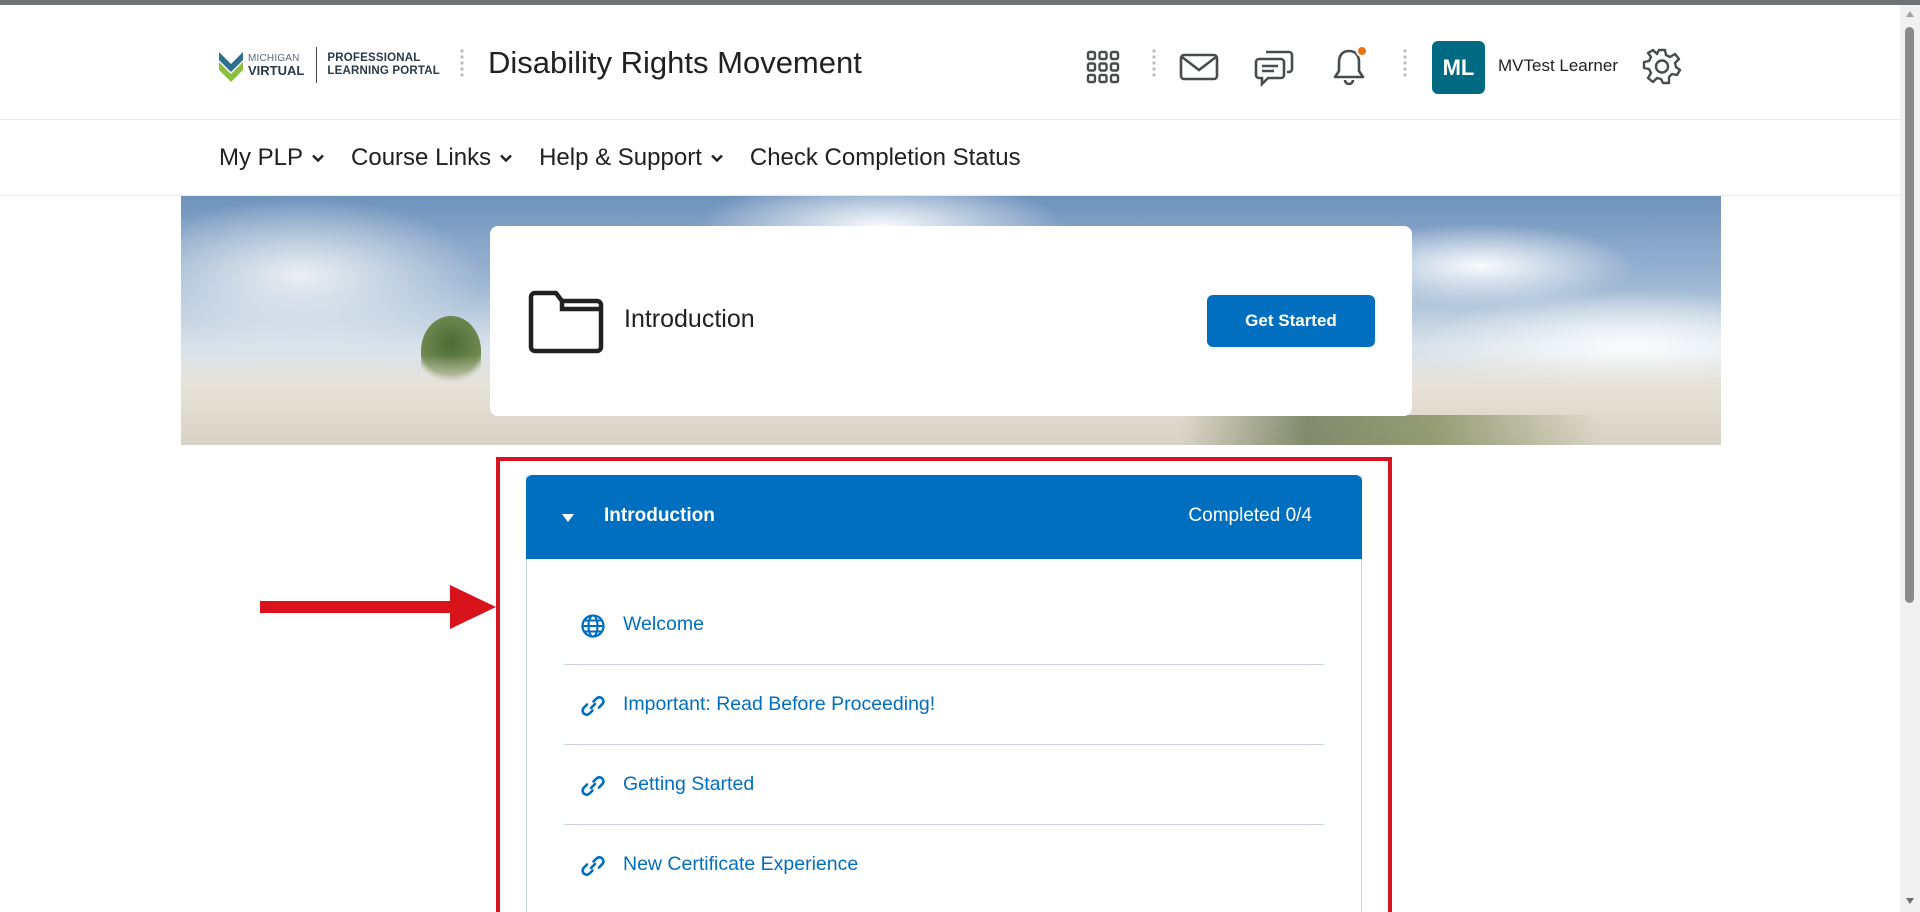  Describe the element at coordinates (374, 58) in the screenshot. I see `logo-portal-line1: PROFESSIONAL` at that location.